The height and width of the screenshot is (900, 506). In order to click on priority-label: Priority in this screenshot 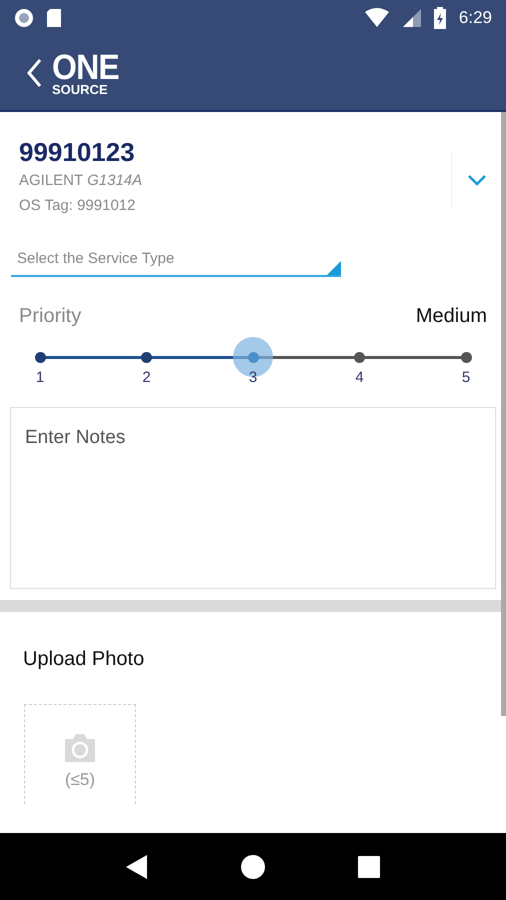, I will do `click(50, 316)`.